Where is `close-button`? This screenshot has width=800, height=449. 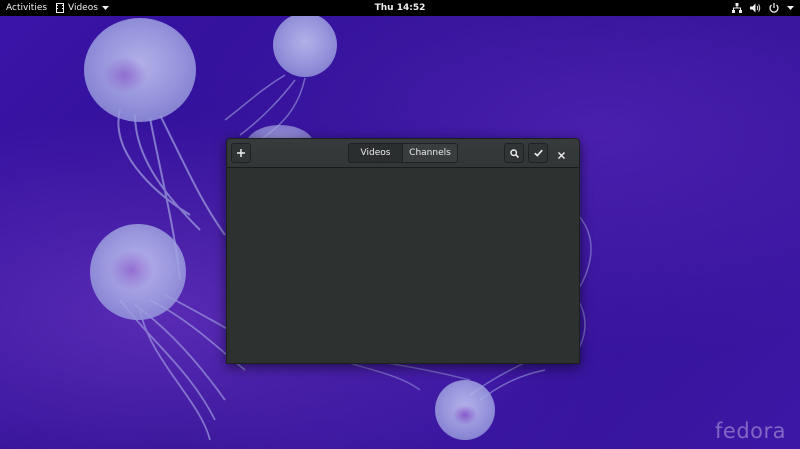 close-button is located at coordinates (561, 153).